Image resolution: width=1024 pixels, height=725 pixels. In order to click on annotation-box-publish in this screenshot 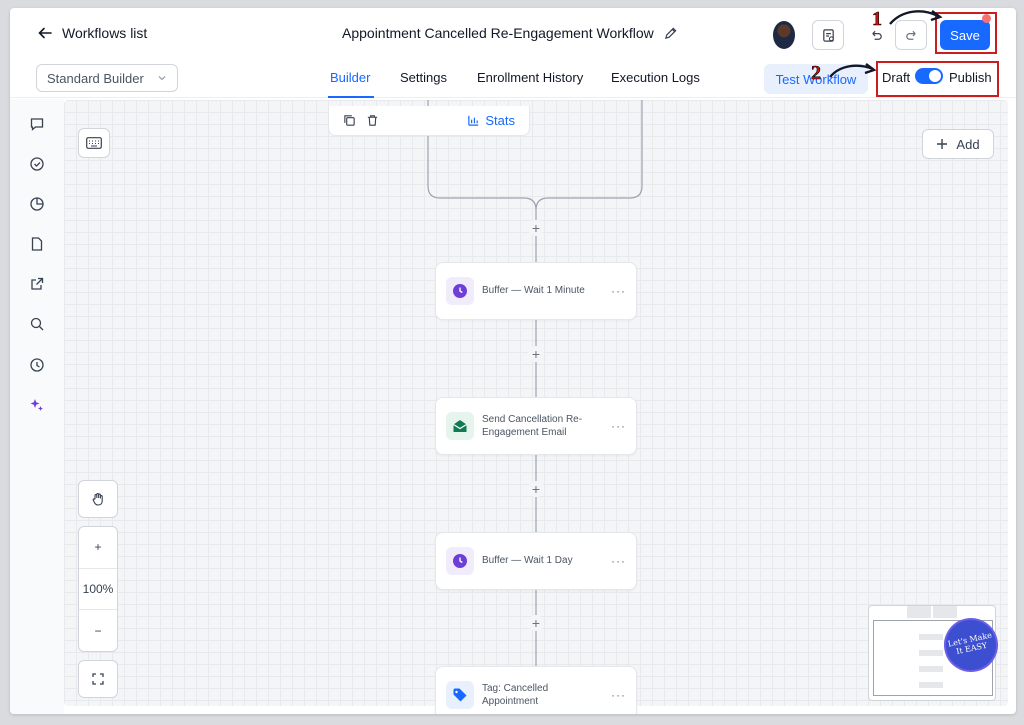, I will do `click(937, 79)`.